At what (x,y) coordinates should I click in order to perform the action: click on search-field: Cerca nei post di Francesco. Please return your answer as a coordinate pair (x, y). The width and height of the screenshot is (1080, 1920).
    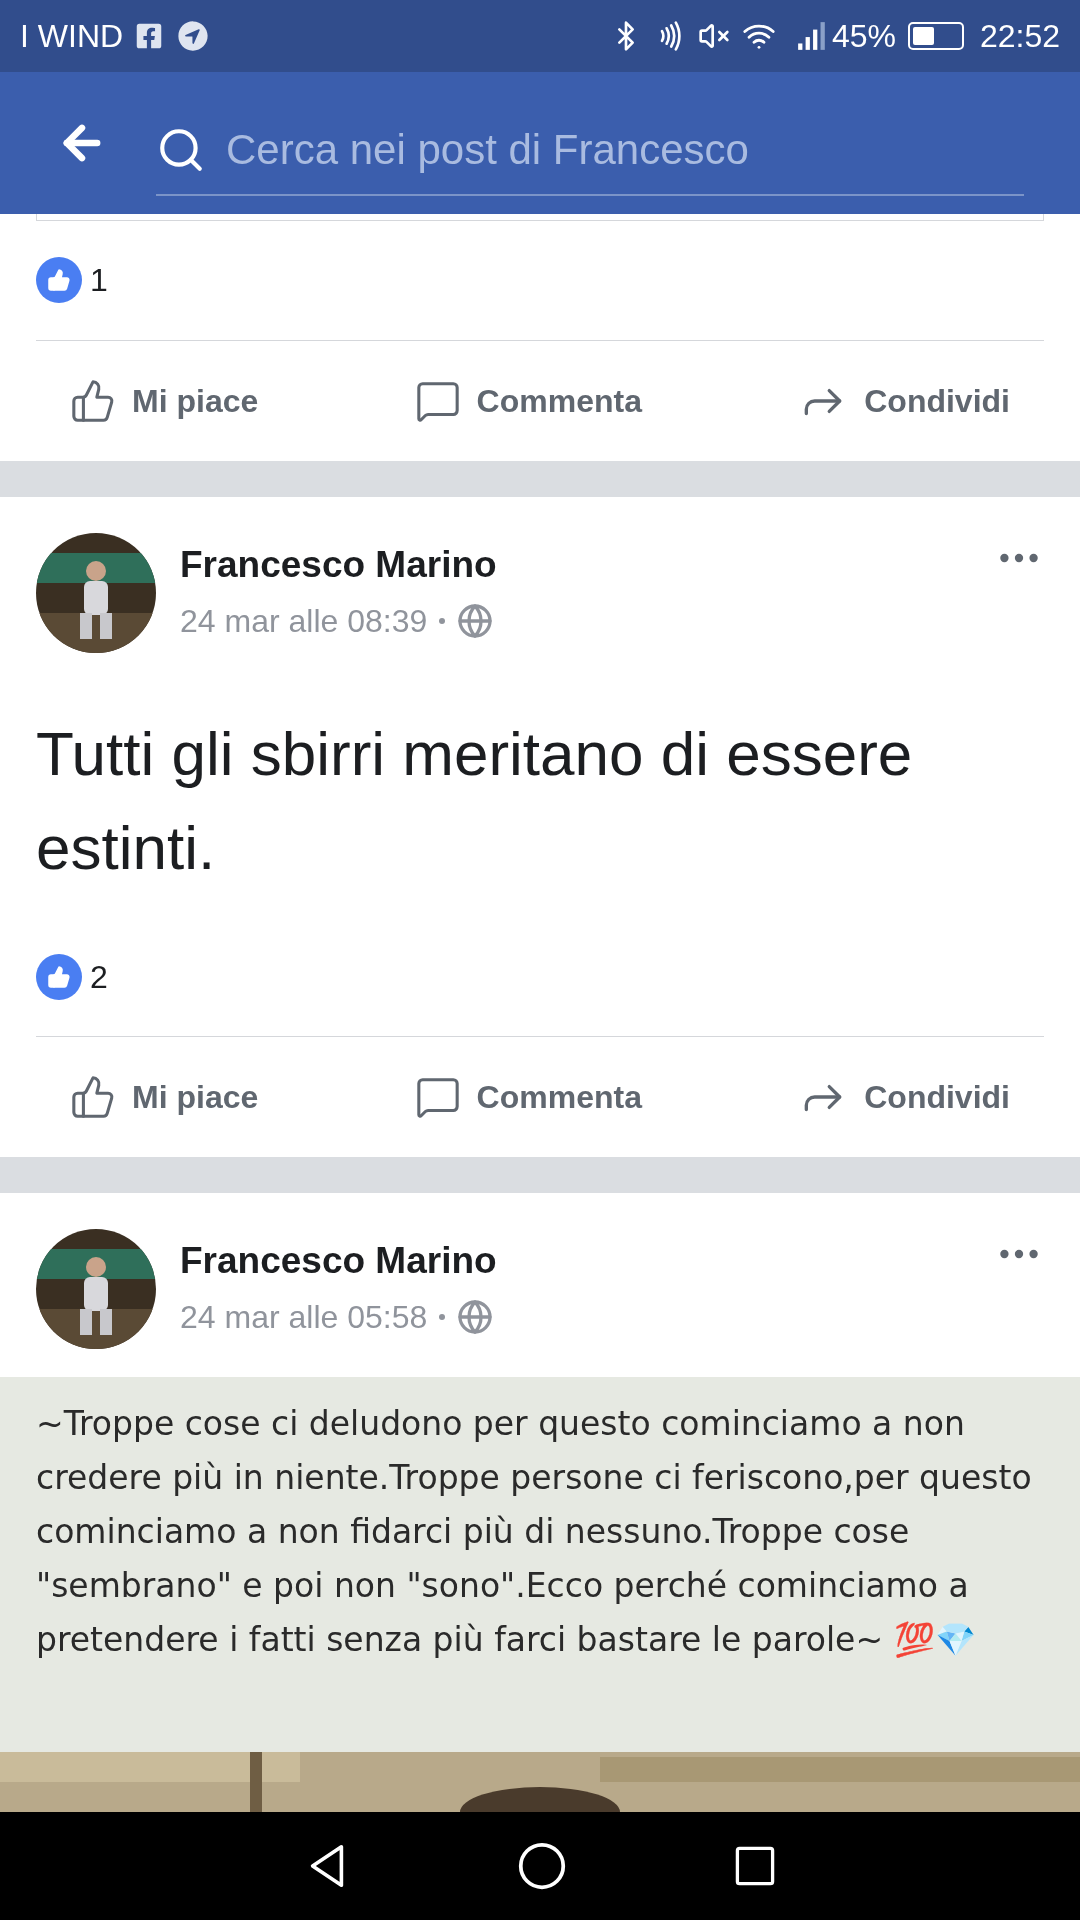
    Looking at the image, I should click on (590, 150).